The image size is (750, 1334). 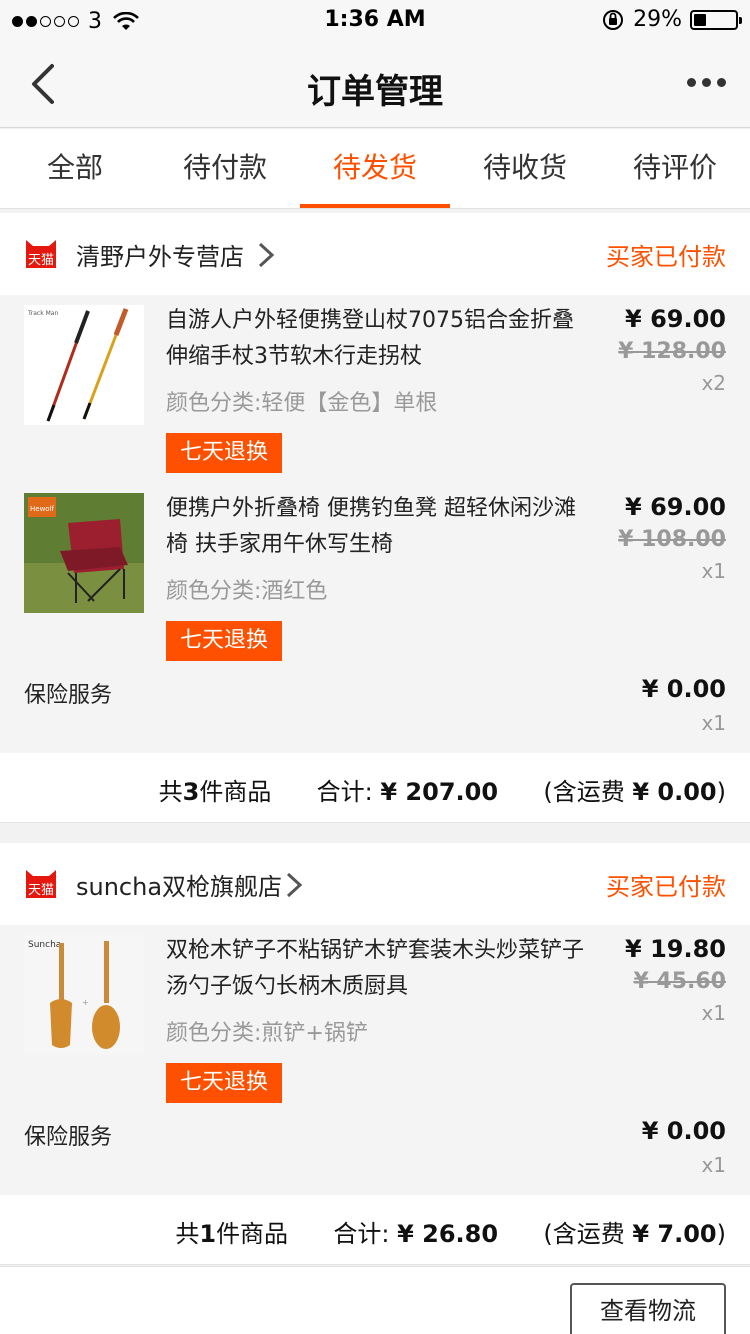 What do you see at coordinates (657, 19) in the screenshot?
I see `battery-percent: 29%` at bounding box center [657, 19].